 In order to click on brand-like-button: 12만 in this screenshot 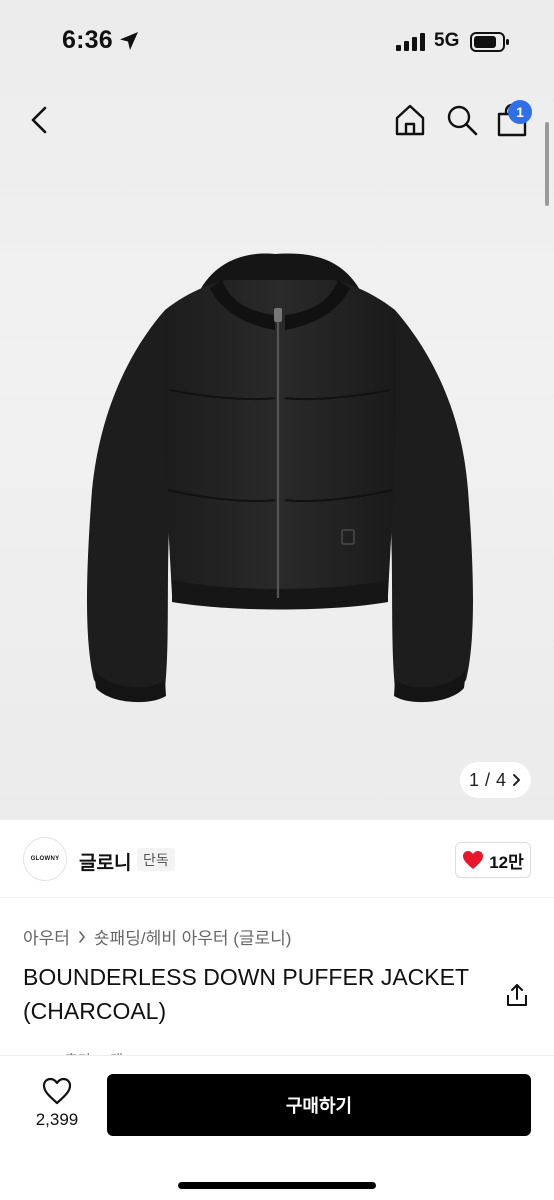, I will do `click(493, 860)`.